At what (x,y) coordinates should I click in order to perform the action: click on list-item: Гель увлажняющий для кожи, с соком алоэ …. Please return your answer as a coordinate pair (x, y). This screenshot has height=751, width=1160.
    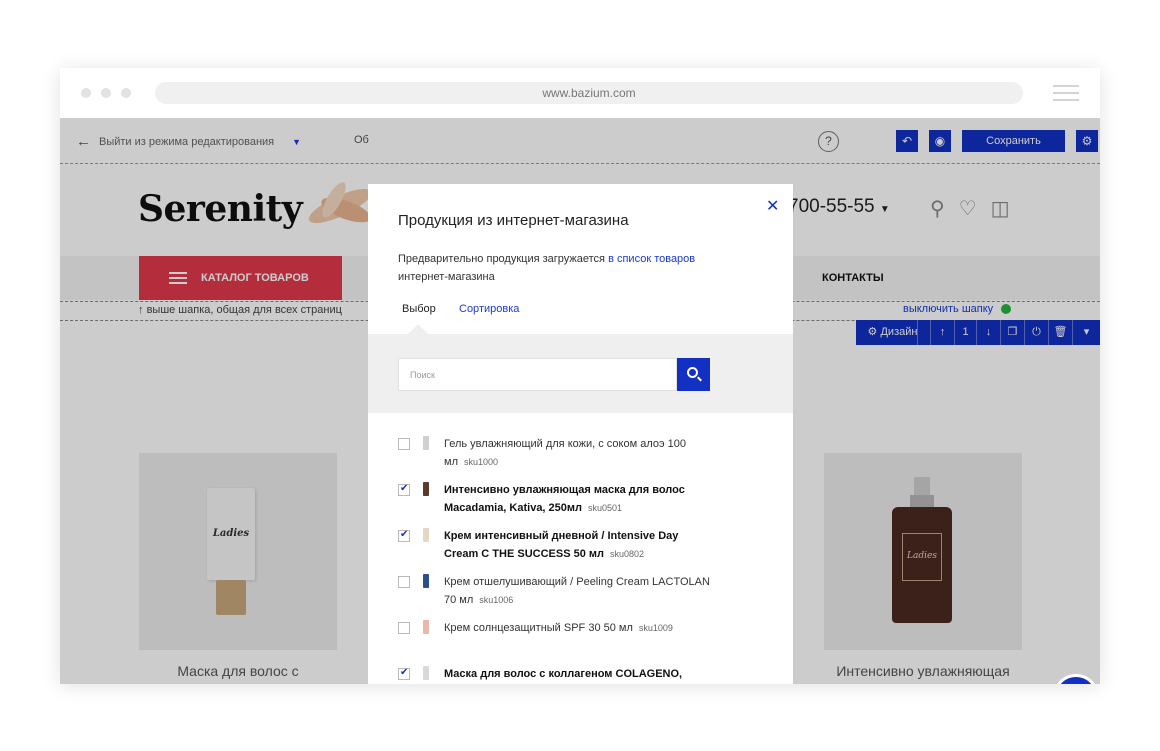
    Looking at the image, I should click on (563, 457).